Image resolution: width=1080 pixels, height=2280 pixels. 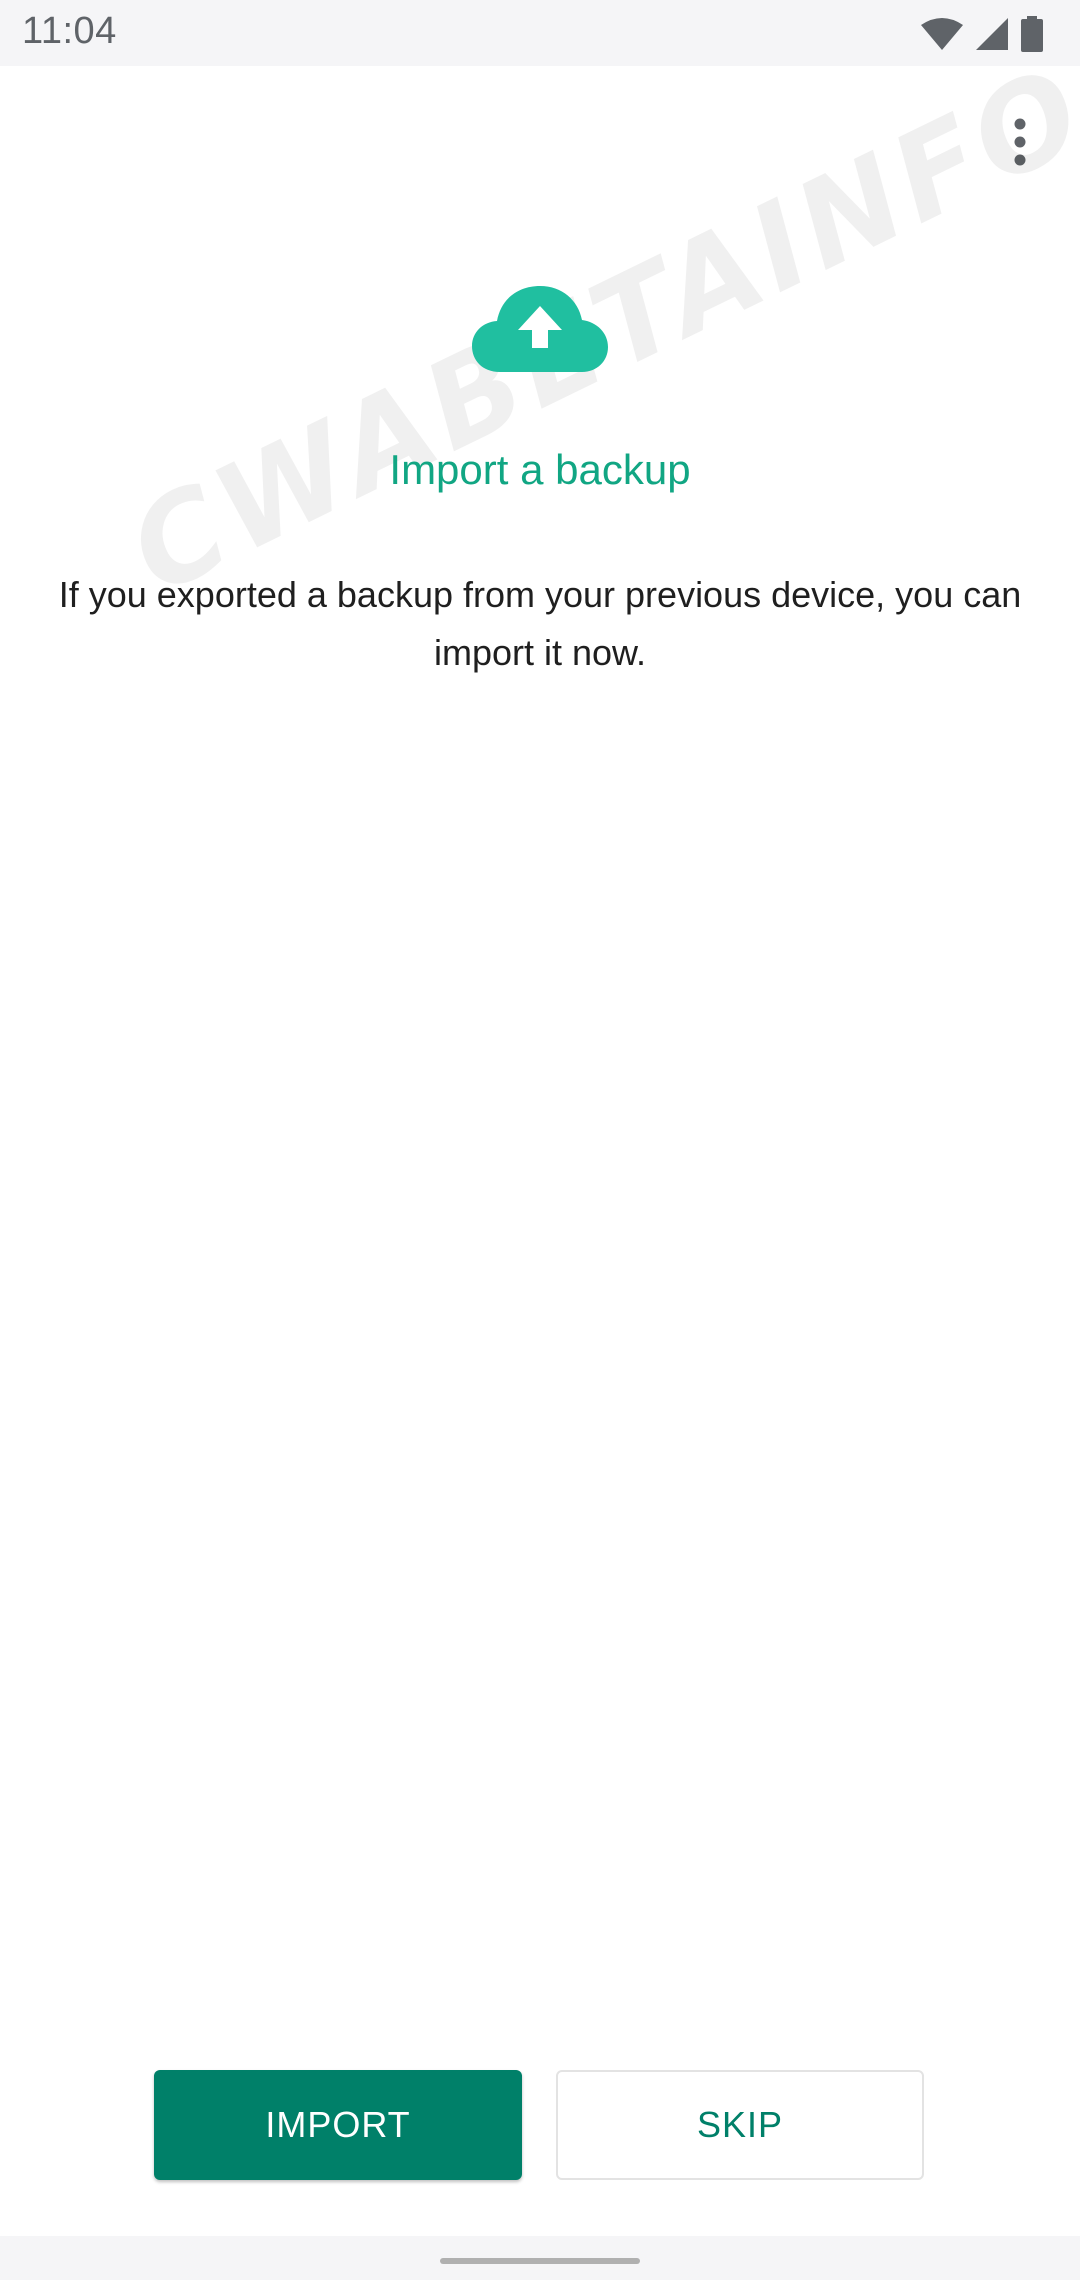 What do you see at coordinates (540, 33) in the screenshot?
I see `status-bar: 11:04` at bounding box center [540, 33].